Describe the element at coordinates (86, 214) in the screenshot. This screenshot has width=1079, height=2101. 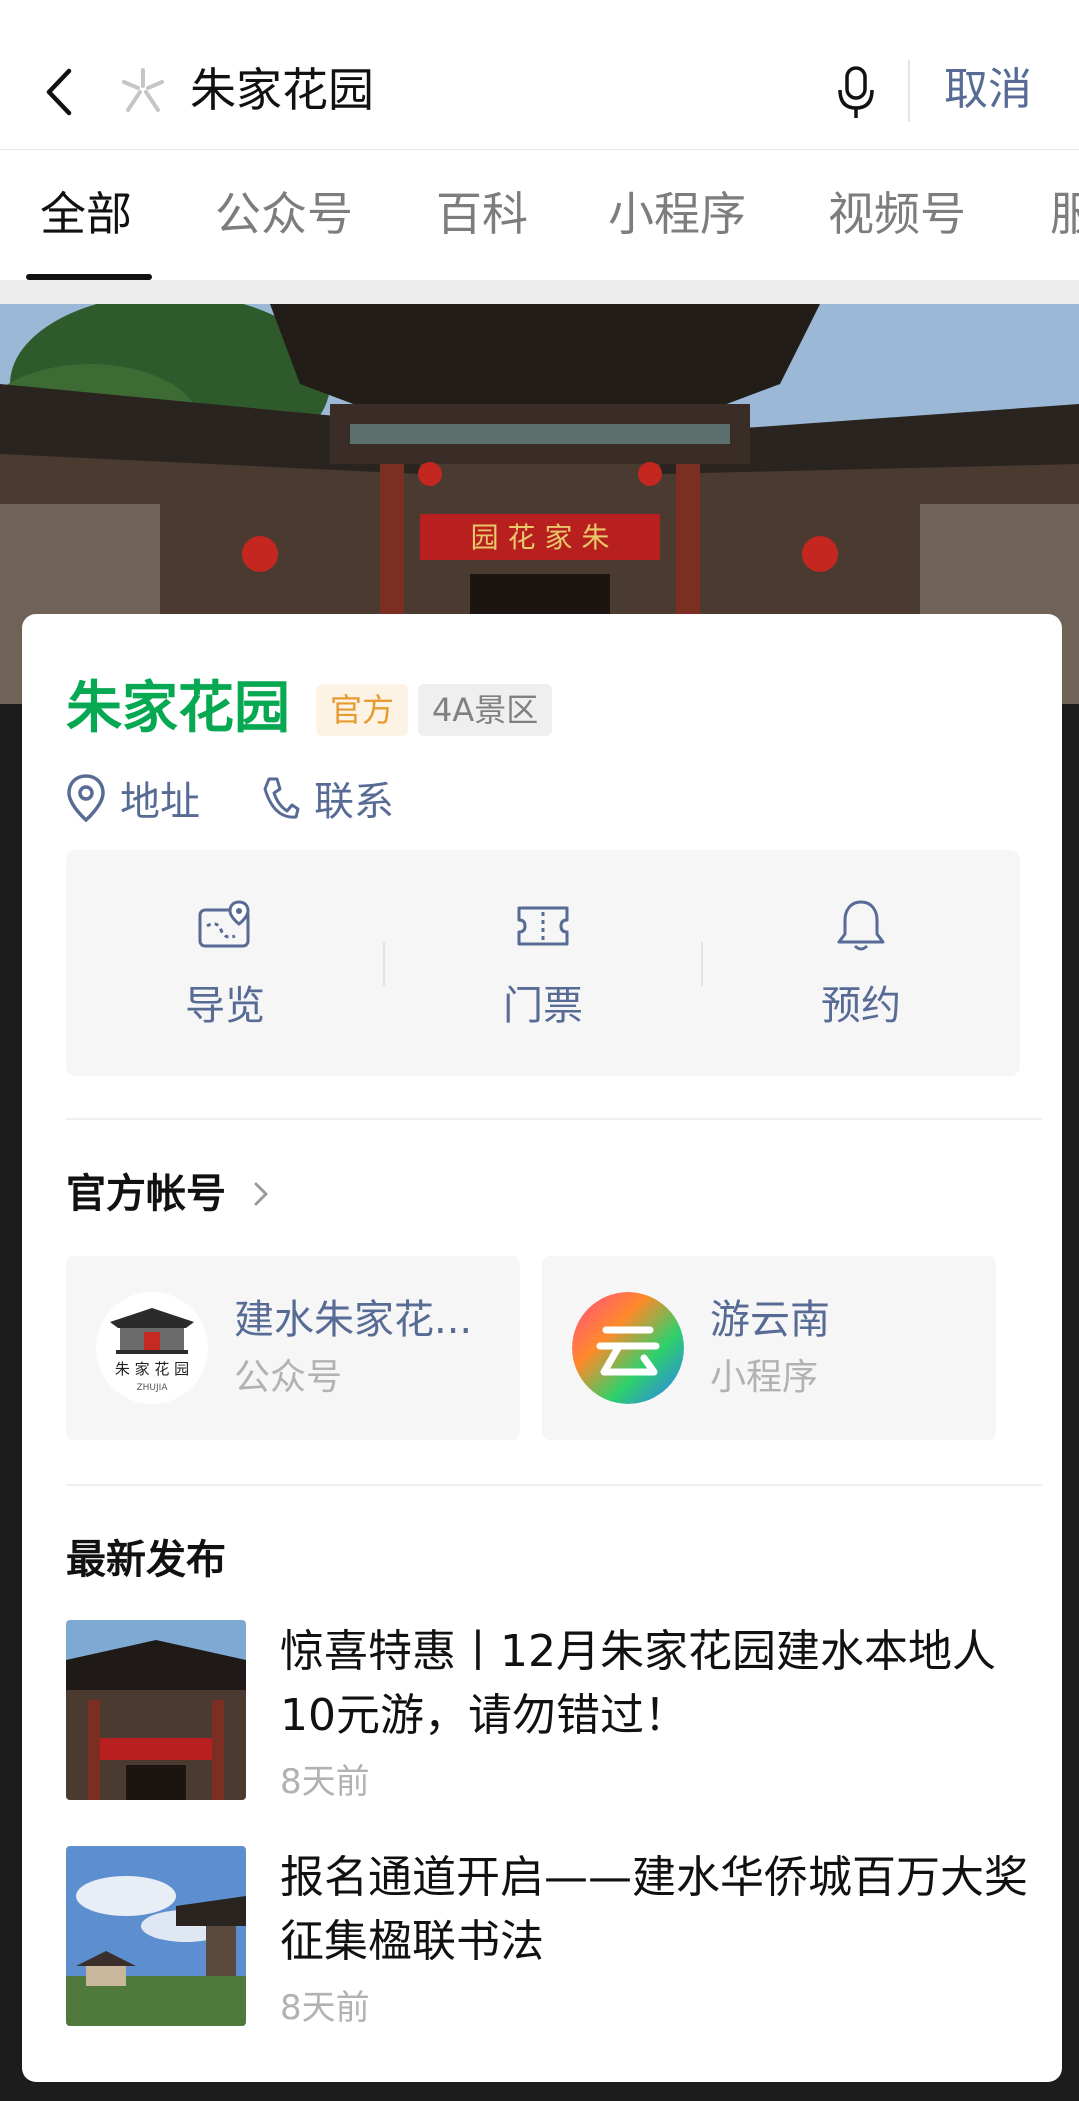
I see `tab-all: 全部` at that location.